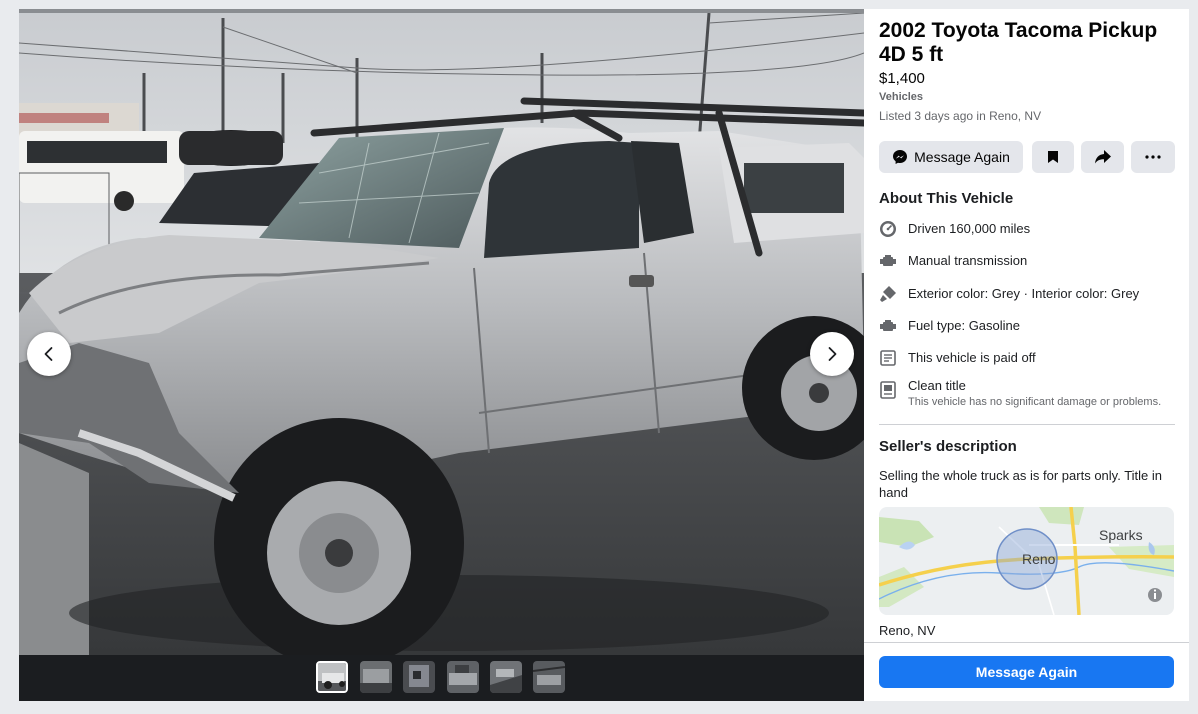 This screenshot has width=1198, height=714. What do you see at coordinates (441, 678) in the screenshot?
I see `thumbnail-strip` at bounding box center [441, 678].